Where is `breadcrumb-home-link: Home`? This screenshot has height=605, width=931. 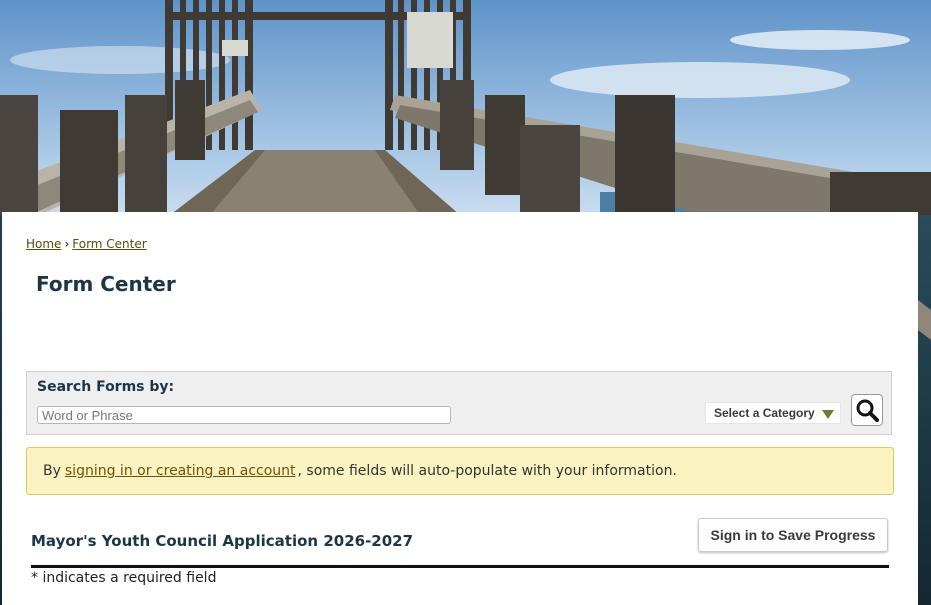 breadcrumb-home-link: Home is located at coordinates (43, 244).